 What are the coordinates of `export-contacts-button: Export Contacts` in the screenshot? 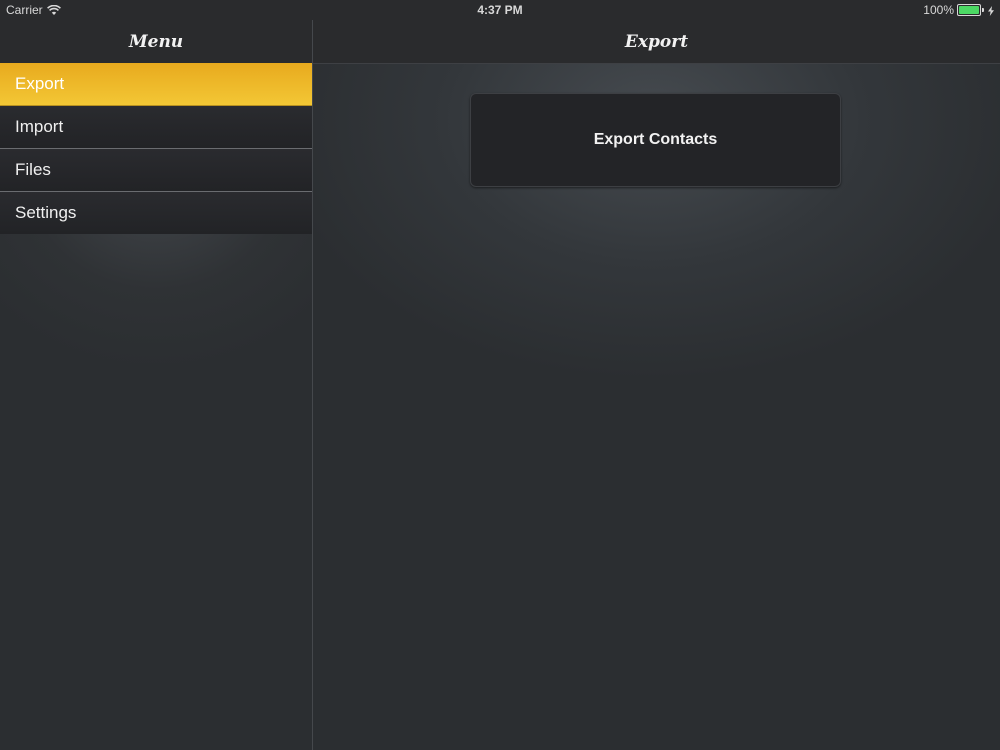 It's located at (655, 140).